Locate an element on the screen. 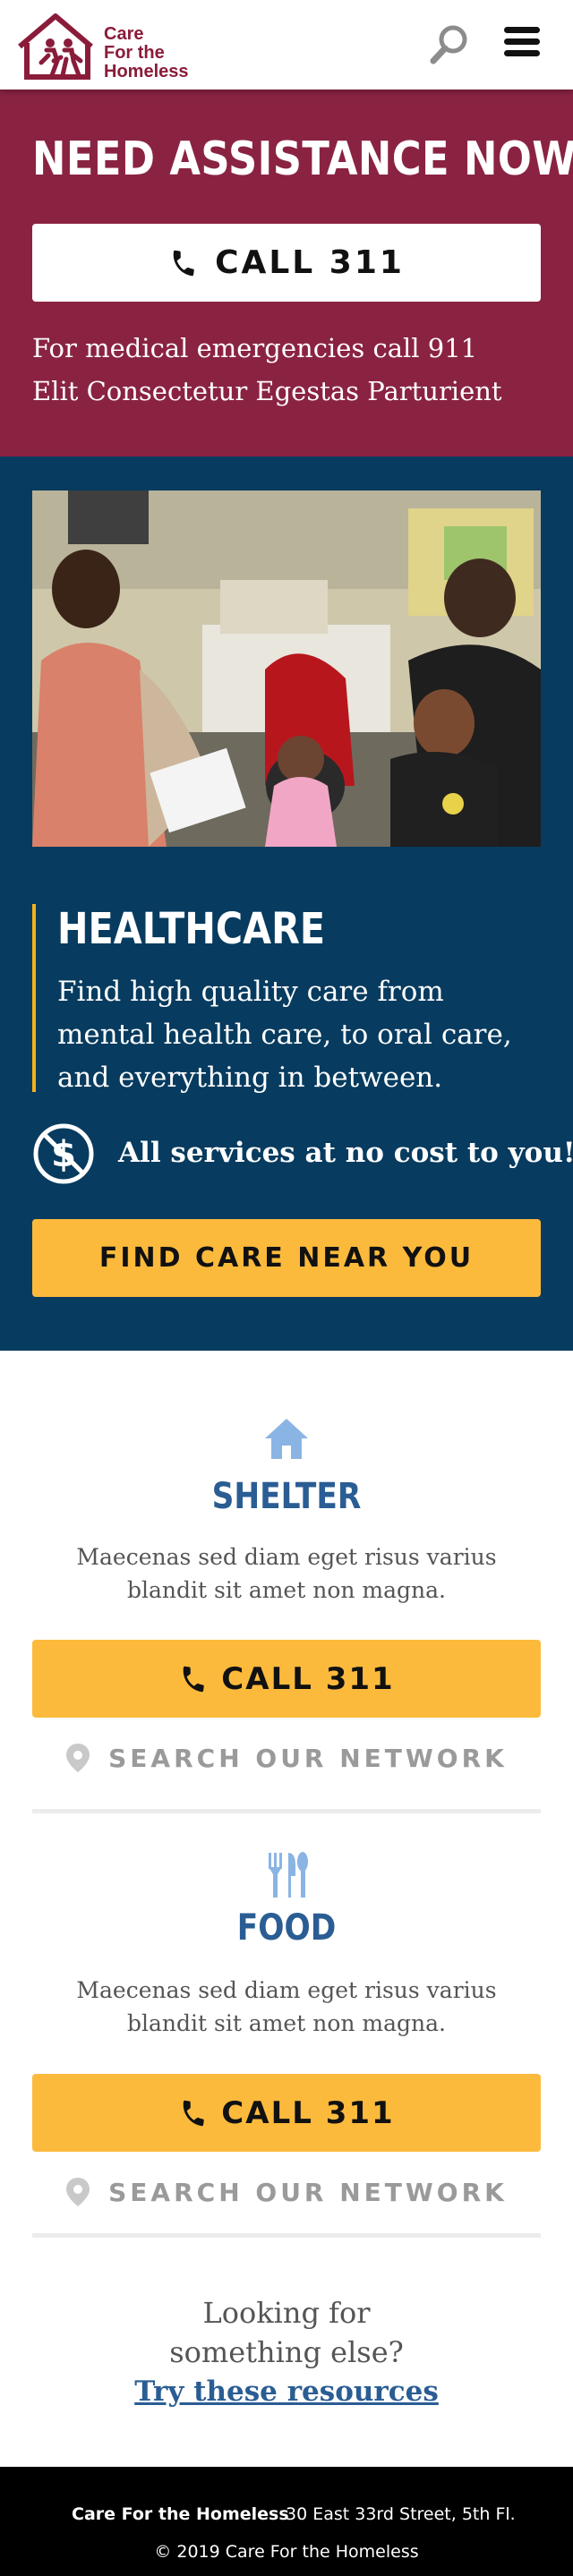 The width and height of the screenshot is (573, 2576). call-311-button: CALL 311 is located at coordinates (286, 263).